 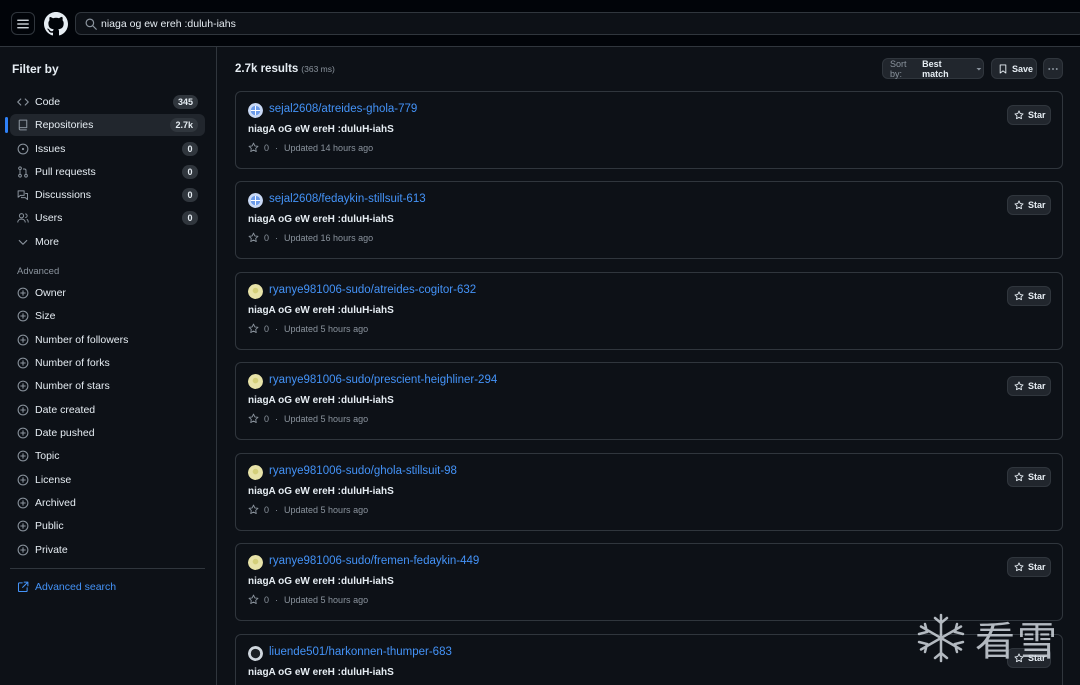 What do you see at coordinates (347, 199) in the screenshot?
I see `repo-link: sejal2608/fedaykin-stillsuit-613` at bounding box center [347, 199].